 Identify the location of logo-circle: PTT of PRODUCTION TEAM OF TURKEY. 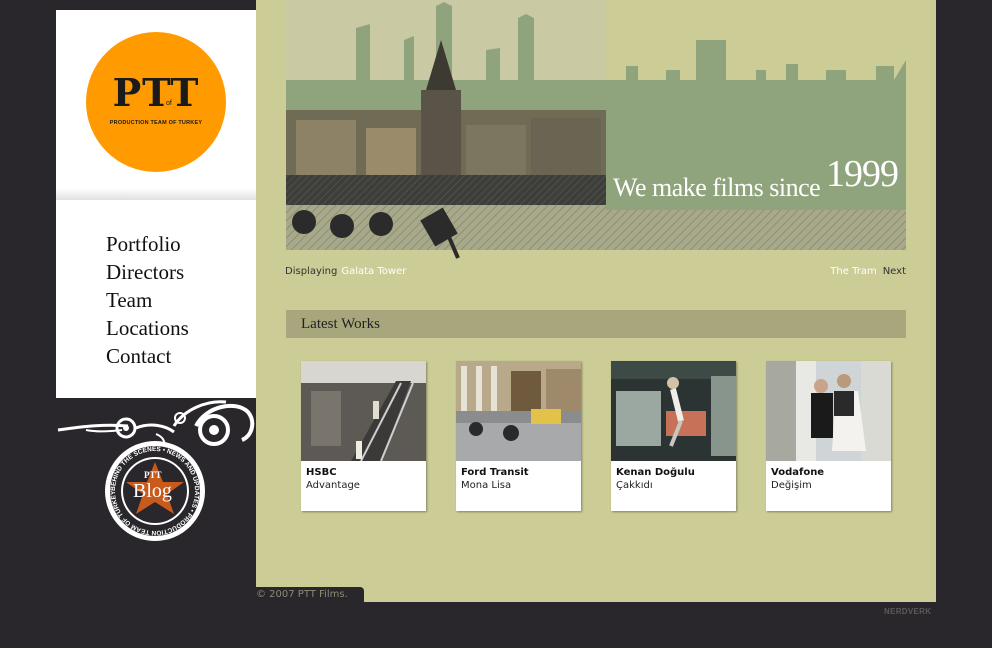
(156, 102).